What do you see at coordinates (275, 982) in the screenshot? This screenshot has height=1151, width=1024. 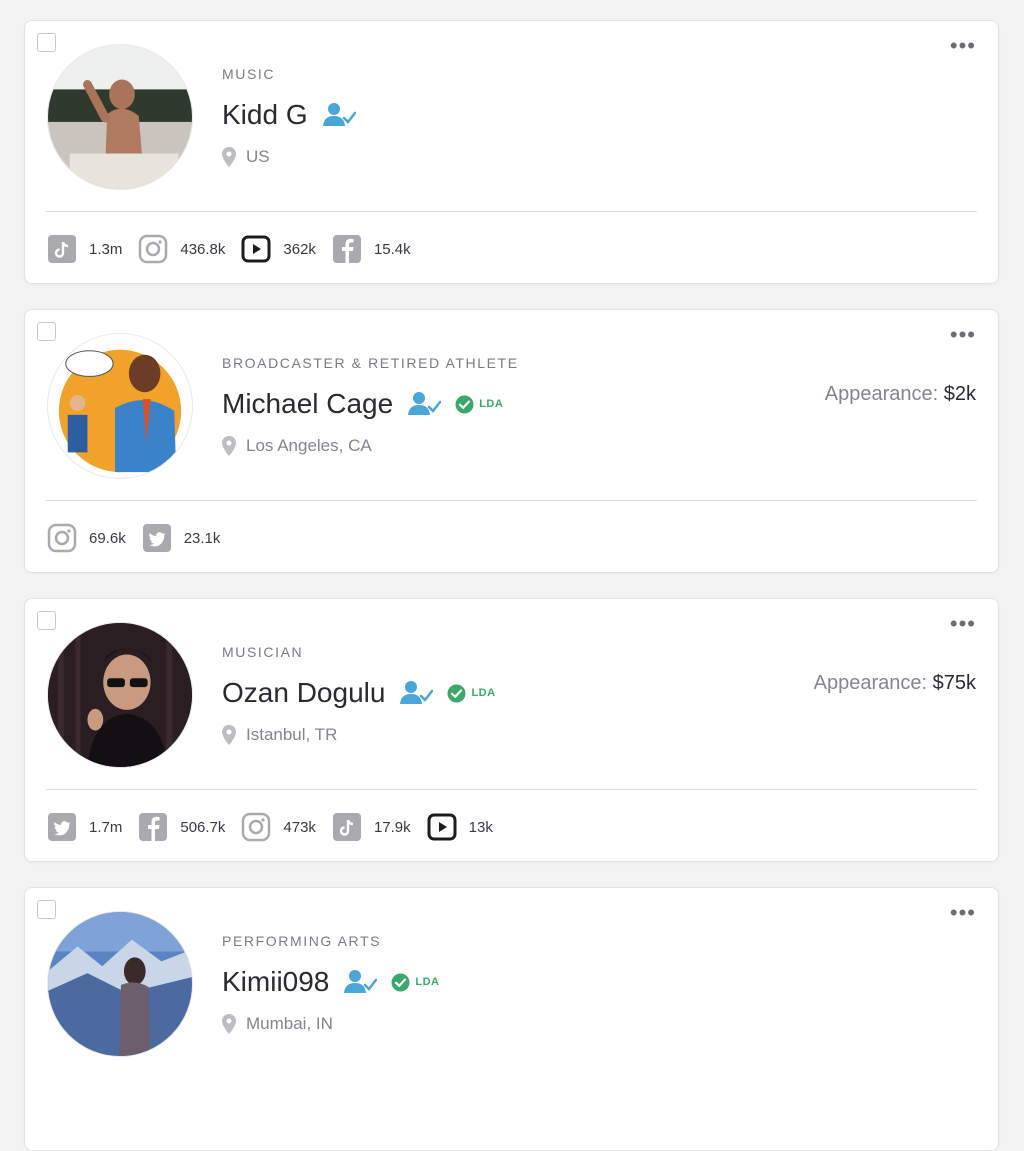 I see `talent-name: Kimii098` at bounding box center [275, 982].